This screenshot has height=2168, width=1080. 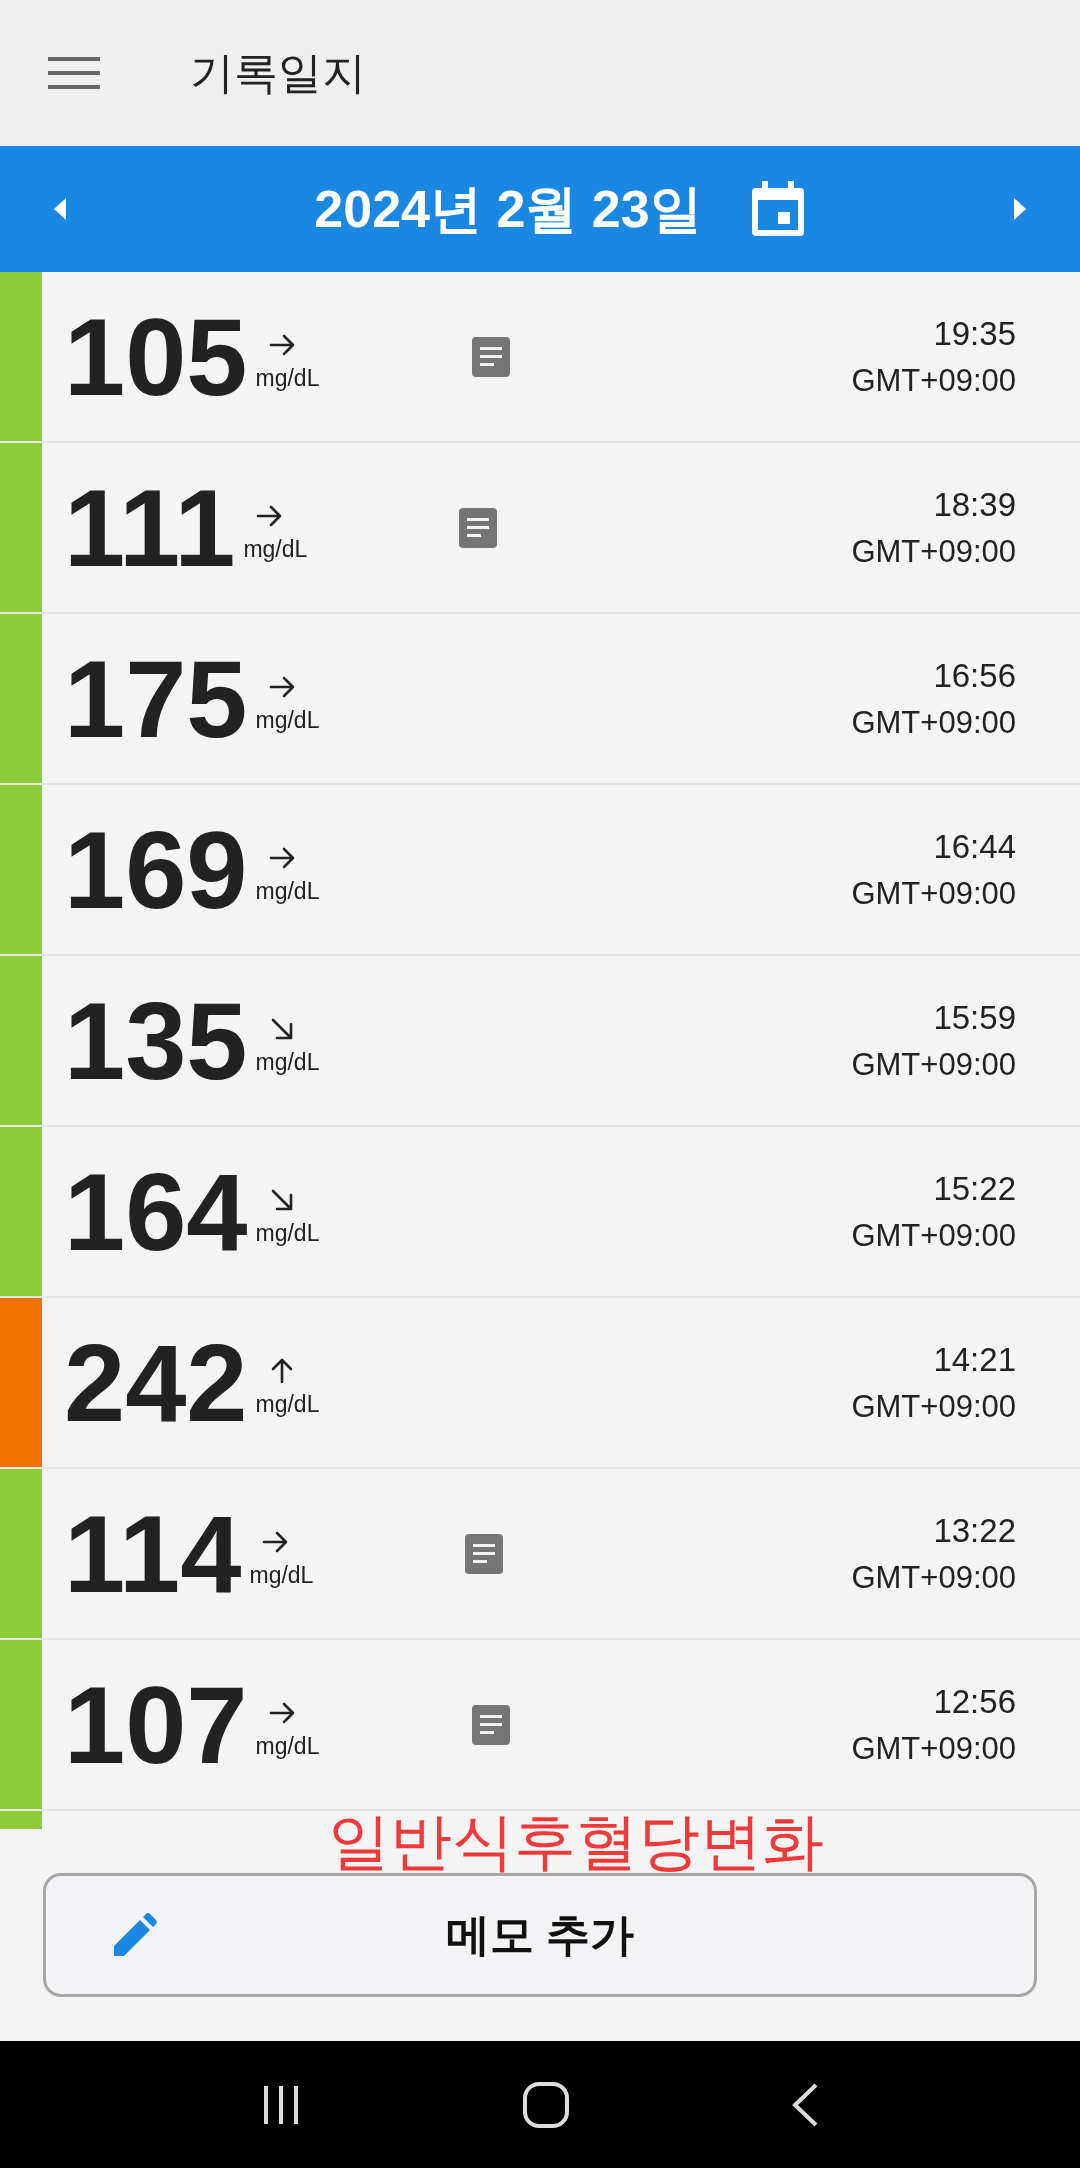 I want to click on glucose-value: 105, so click(x=156, y=356).